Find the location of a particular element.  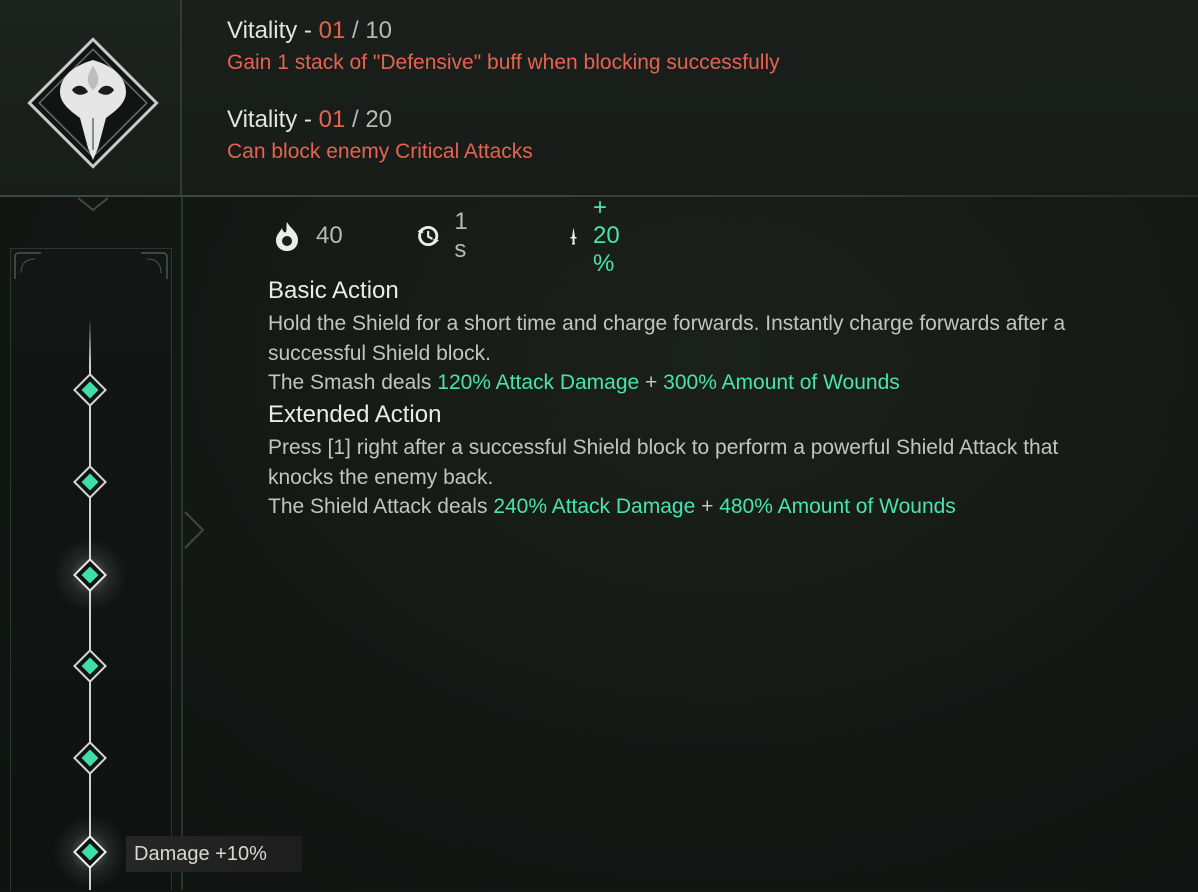

damage-prefix: The Smash deals is located at coordinates (353, 382).